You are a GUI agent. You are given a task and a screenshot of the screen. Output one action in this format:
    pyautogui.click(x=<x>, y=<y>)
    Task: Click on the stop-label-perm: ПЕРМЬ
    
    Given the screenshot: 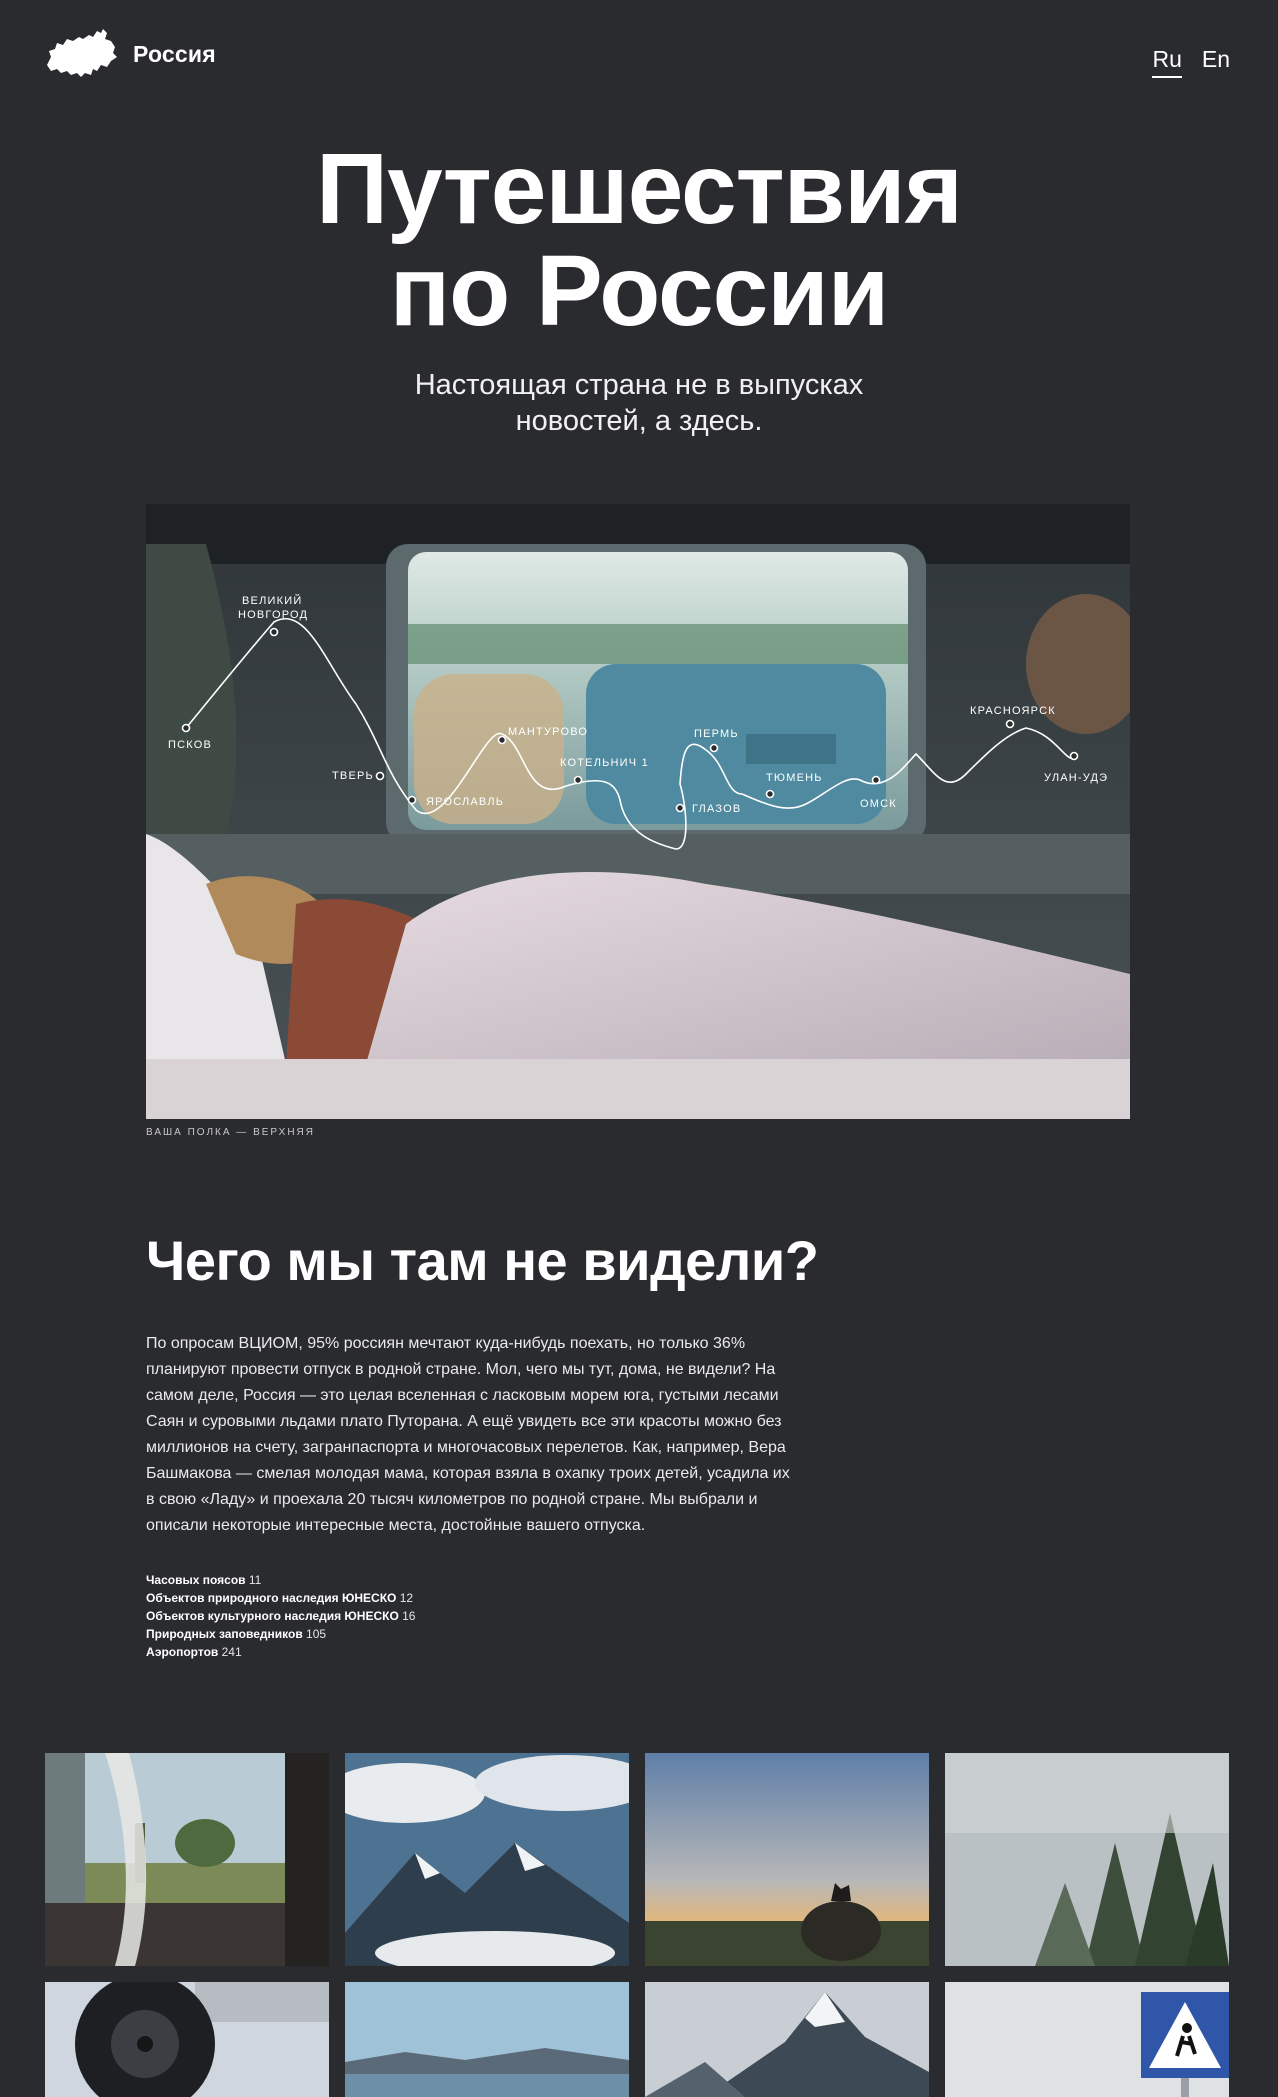 What is the action you would take?
    pyautogui.click(x=716, y=734)
    